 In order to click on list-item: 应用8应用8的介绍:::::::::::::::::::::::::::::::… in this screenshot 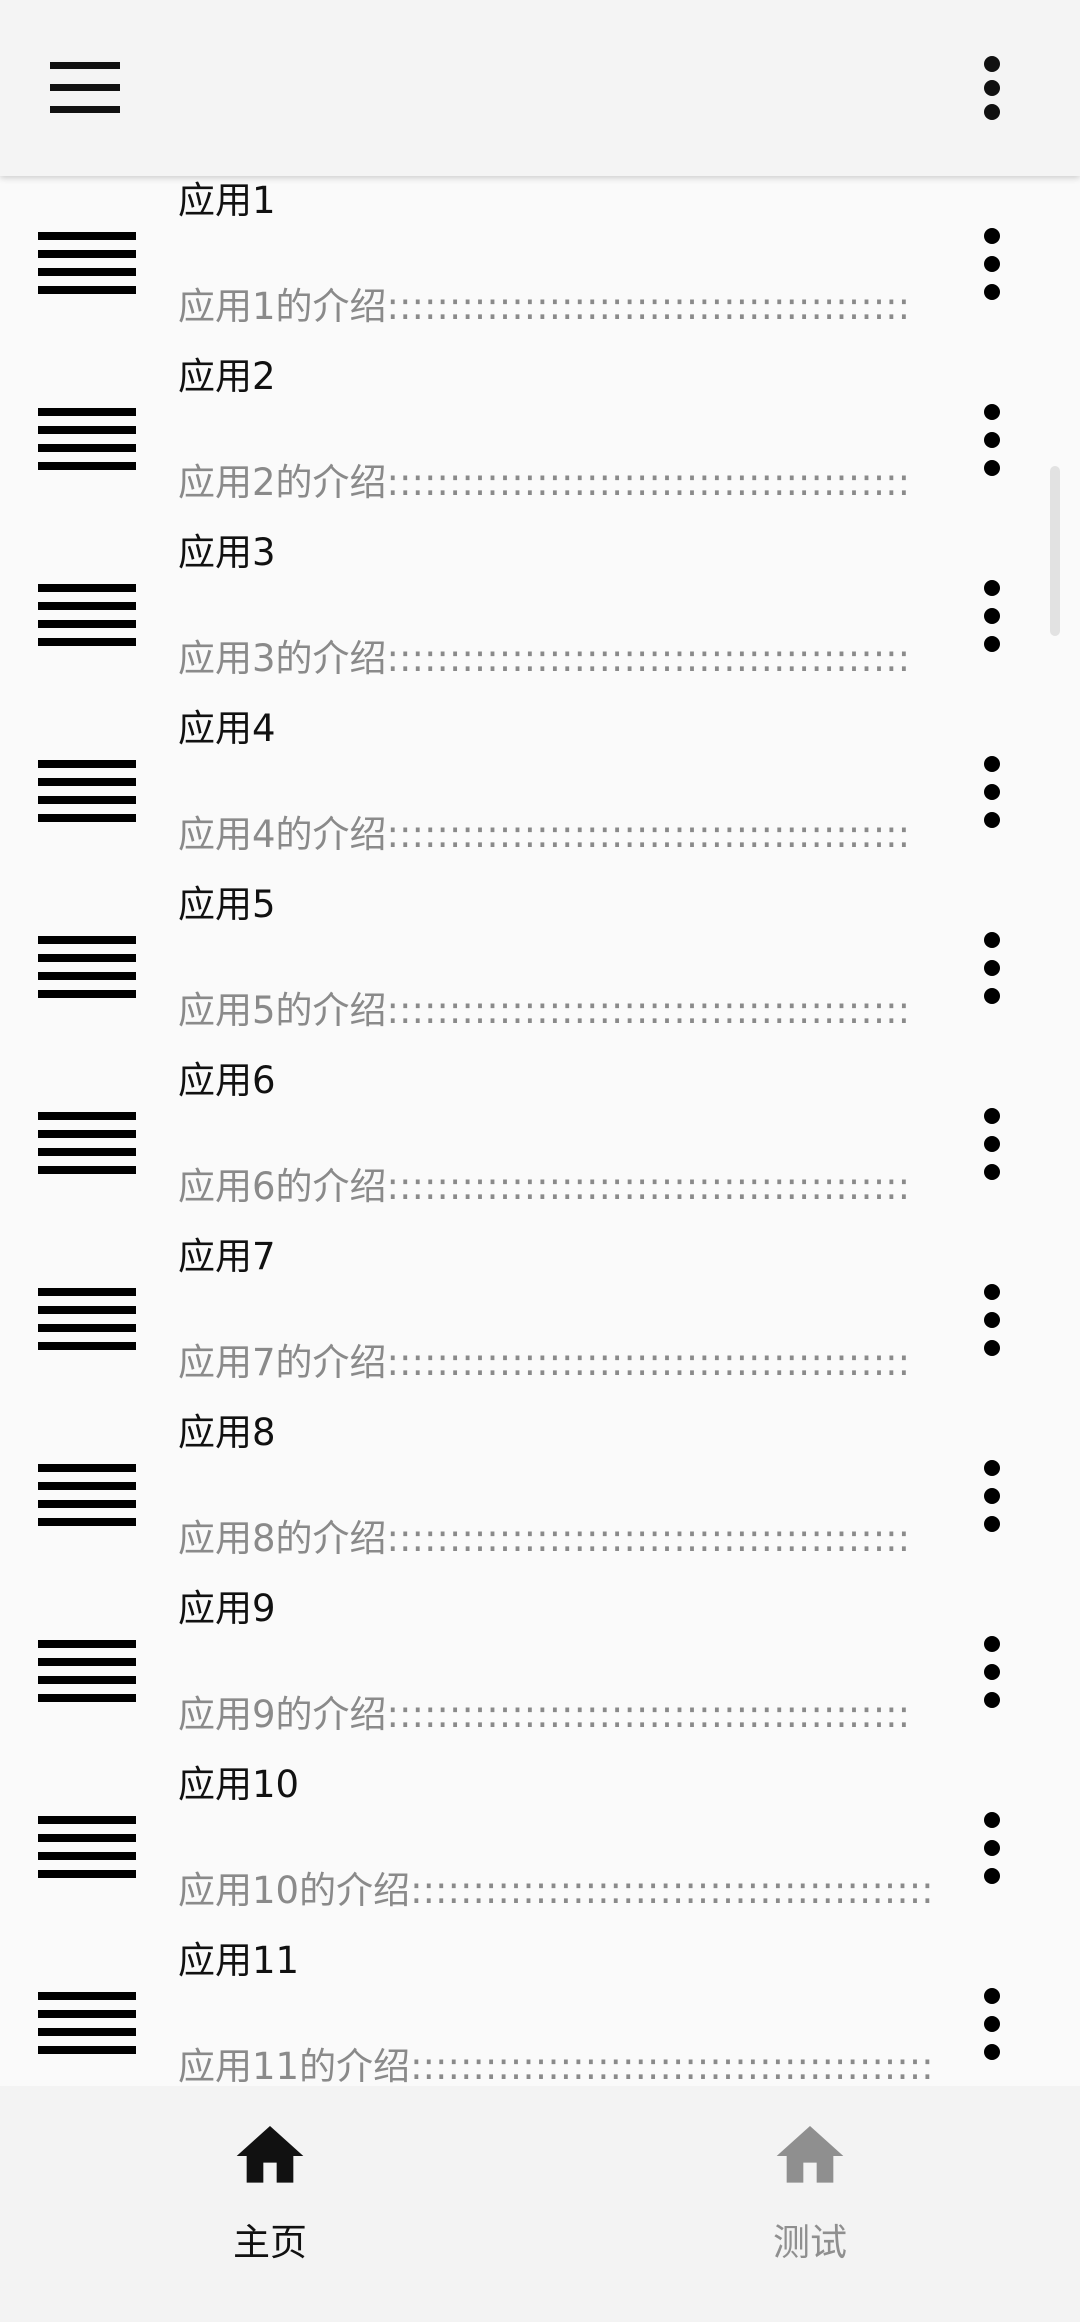, I will do `click(540, 1496)`.